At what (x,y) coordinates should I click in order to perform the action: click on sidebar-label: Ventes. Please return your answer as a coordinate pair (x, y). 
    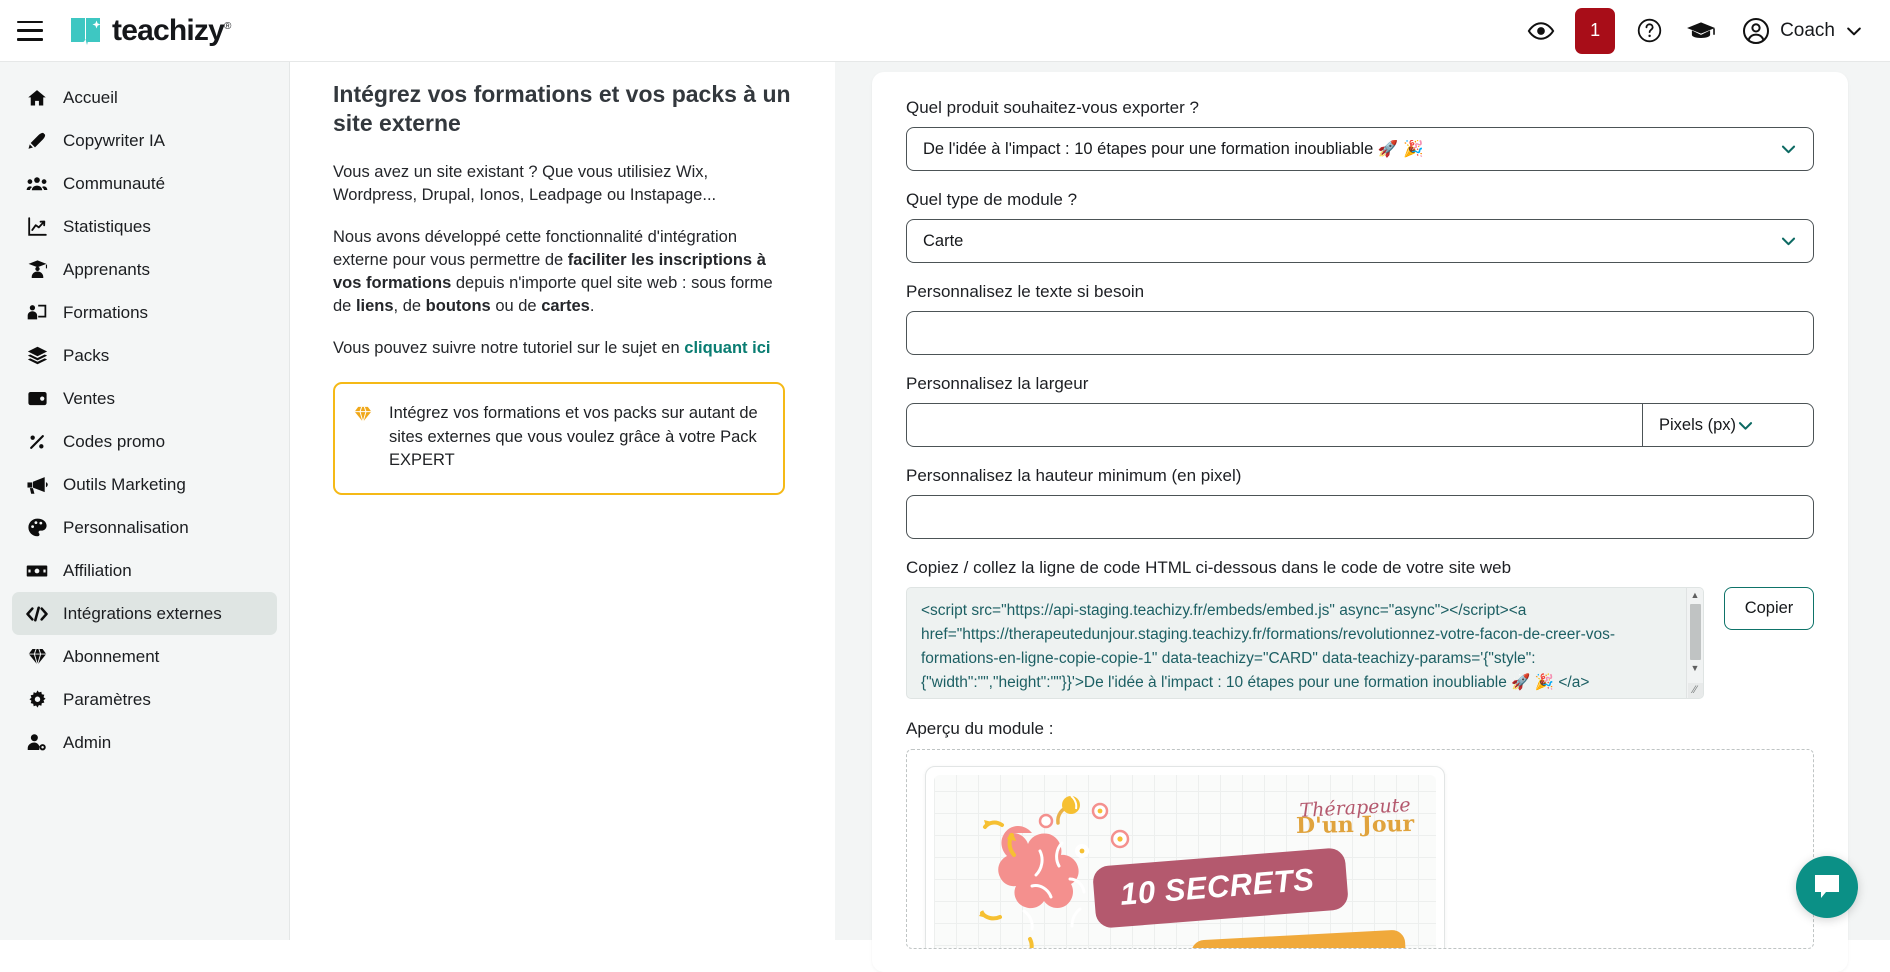
    Looking at the image, I should click on (89, 399).